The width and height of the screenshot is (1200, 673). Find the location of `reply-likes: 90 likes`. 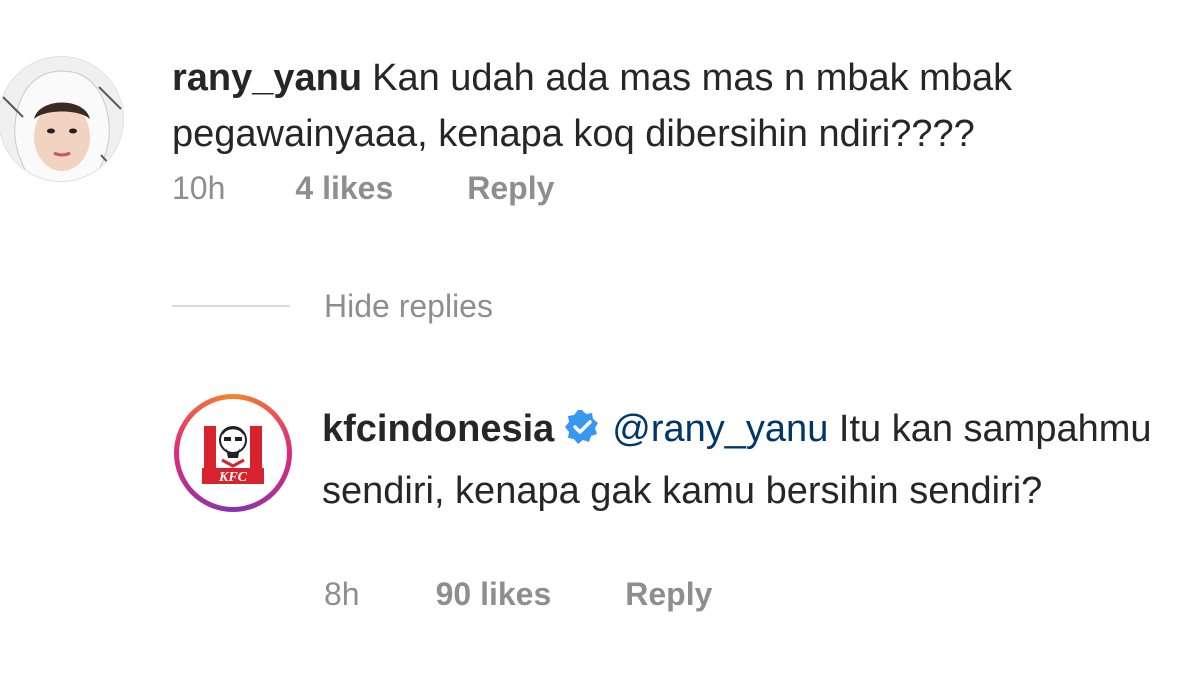

reply-likes: 90 likes is located at coordinates (494, 594).